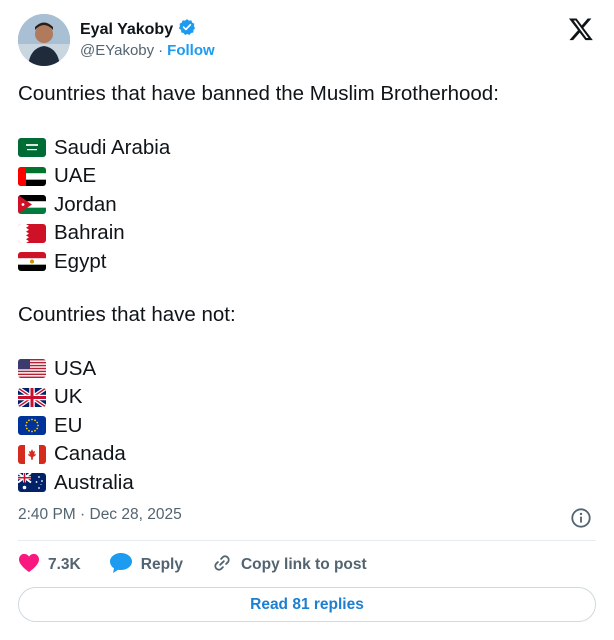 Image resolution: width=614 pixels, height=640 pixels. What do you see at coordinates (68, 425) in the screenshot?
I see `list-item-label: EU` at bounding box center [68, 425].